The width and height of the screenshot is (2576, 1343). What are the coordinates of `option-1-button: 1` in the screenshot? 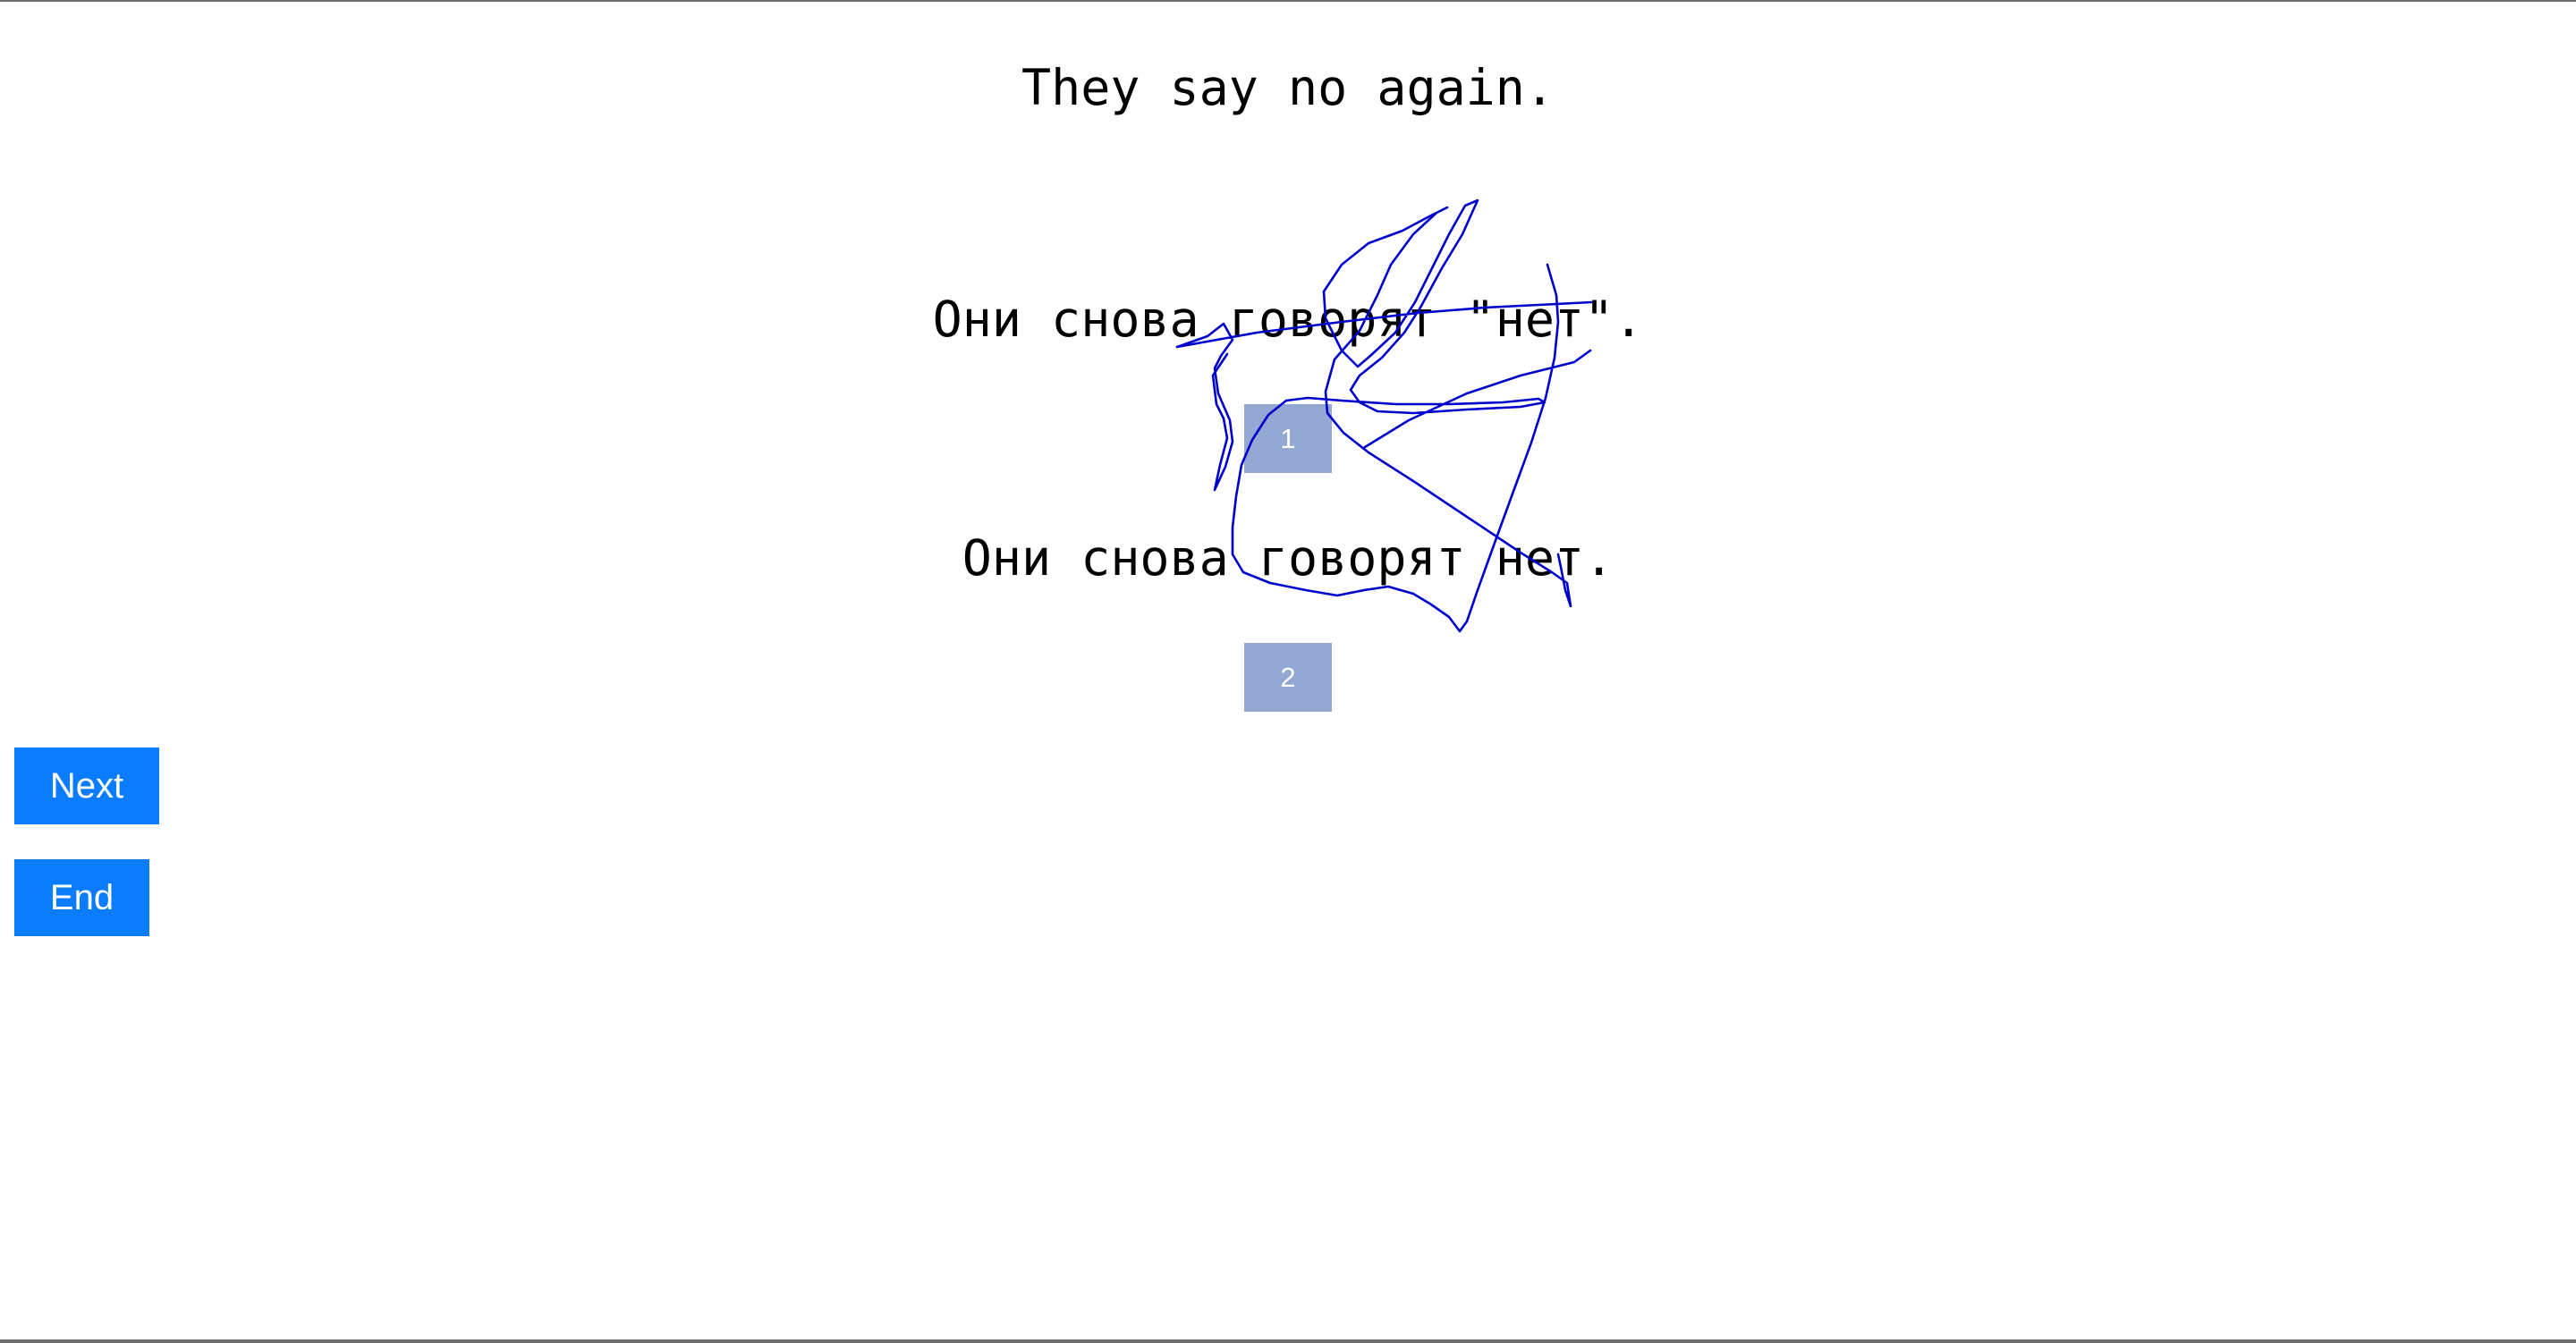 It's located at (1288, 438).